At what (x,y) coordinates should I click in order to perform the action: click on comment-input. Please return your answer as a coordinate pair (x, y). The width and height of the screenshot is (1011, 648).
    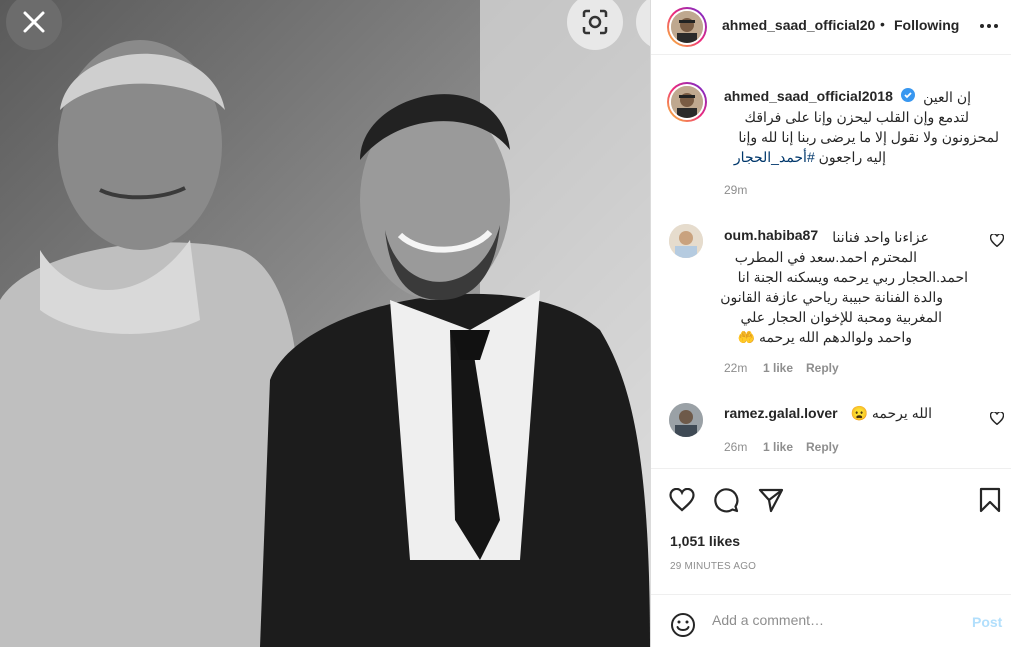
    Looking at the image, I should click on (832, 620).